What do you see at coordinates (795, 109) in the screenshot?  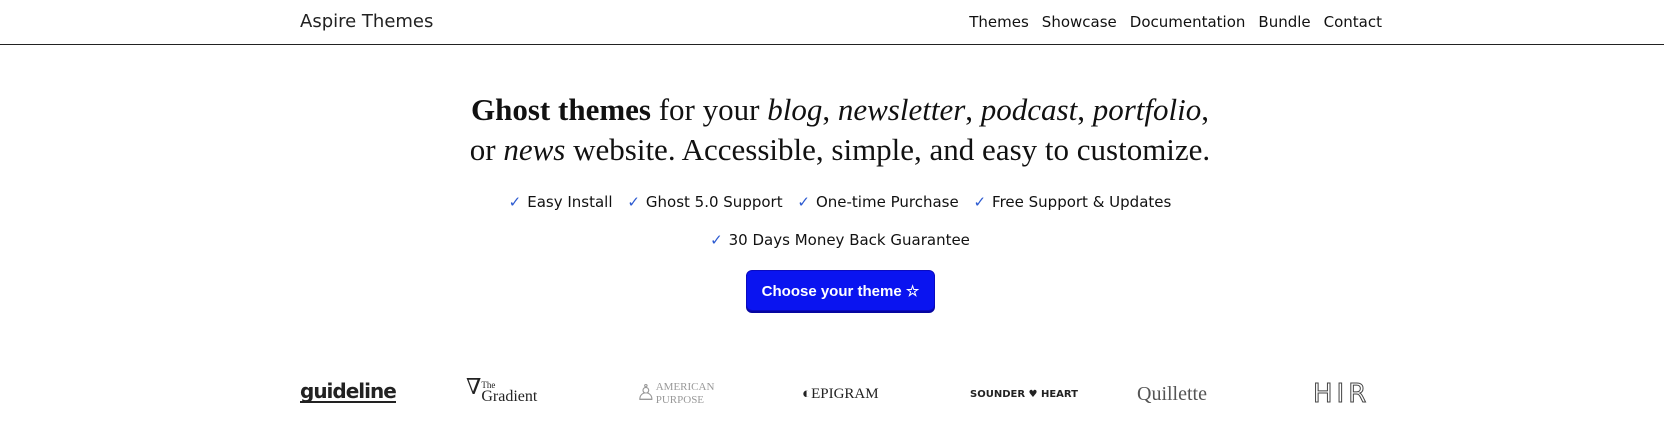 I see `headline-italic-blog: blog` at bounding box center [795, 109].